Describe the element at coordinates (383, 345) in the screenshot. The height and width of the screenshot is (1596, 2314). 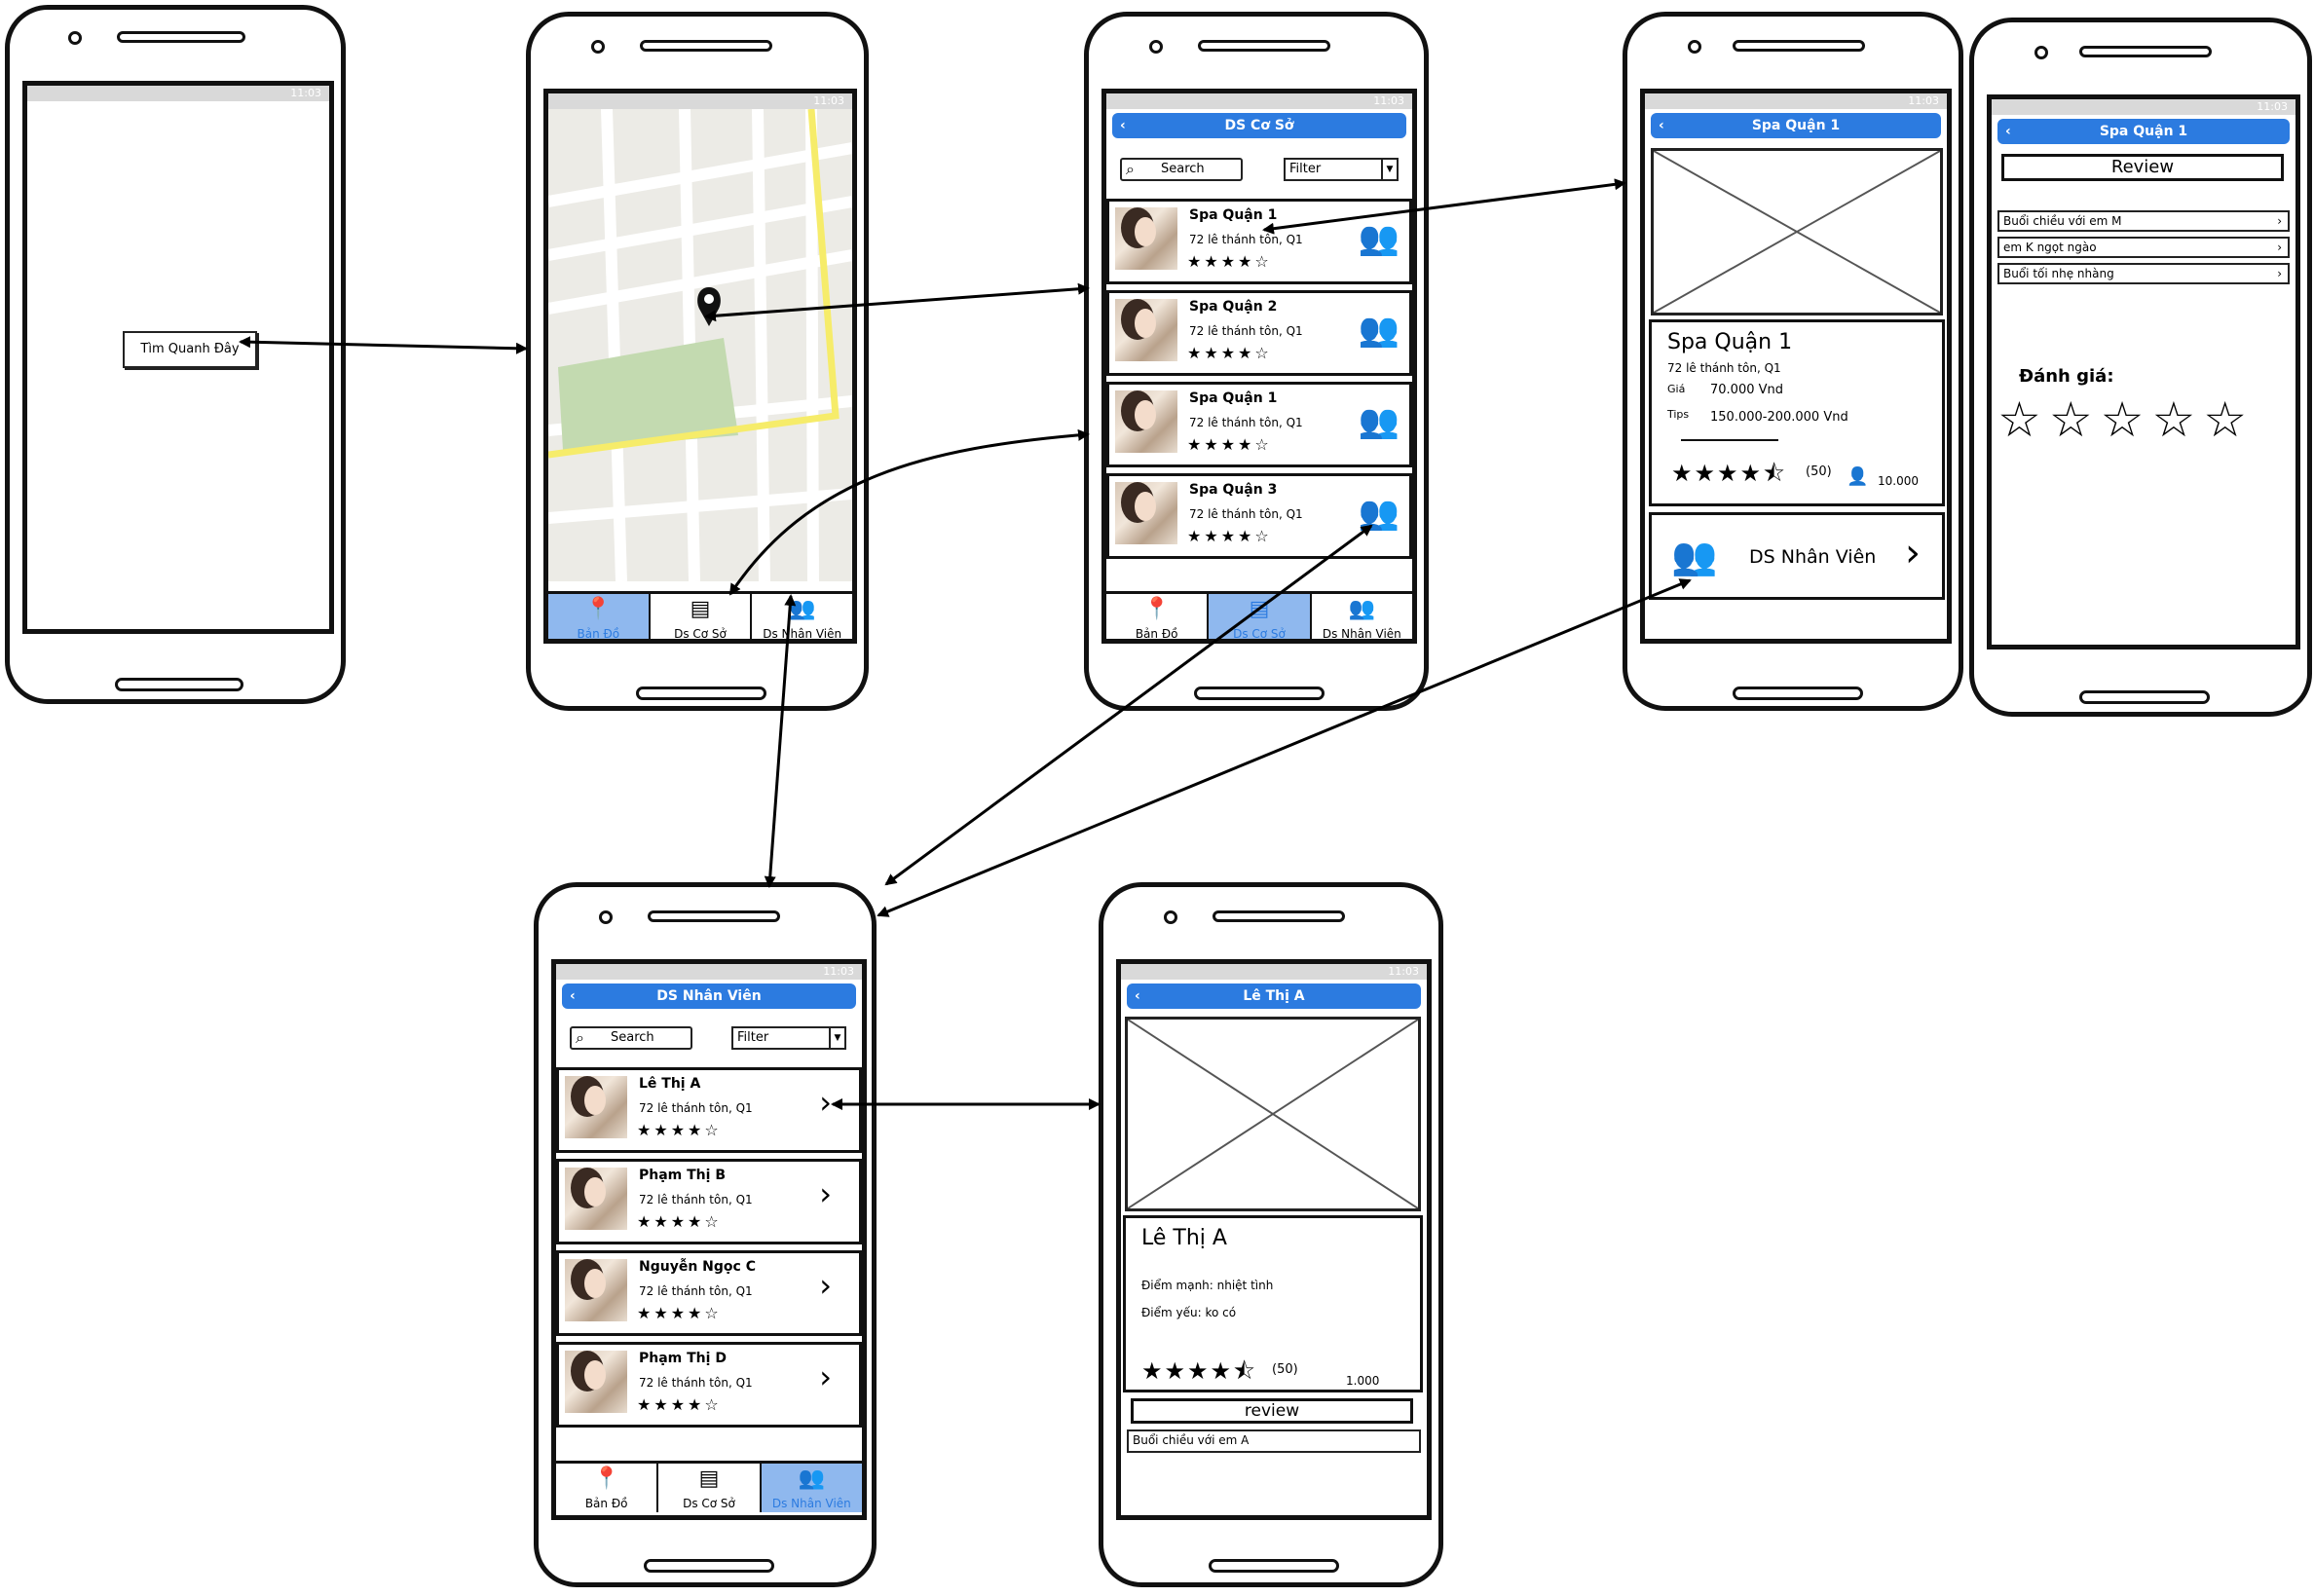
I see `arrow-home-to-map` at that location.